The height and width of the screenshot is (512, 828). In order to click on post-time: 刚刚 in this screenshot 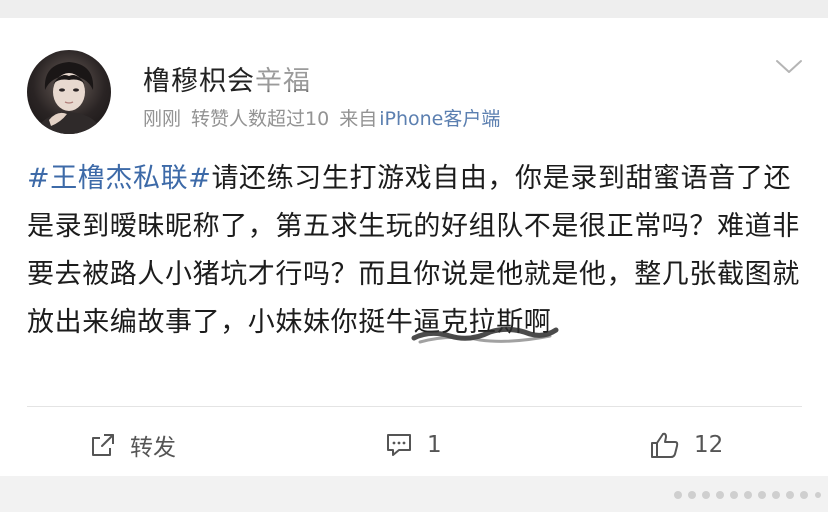, I will do `click(162, 119)`.